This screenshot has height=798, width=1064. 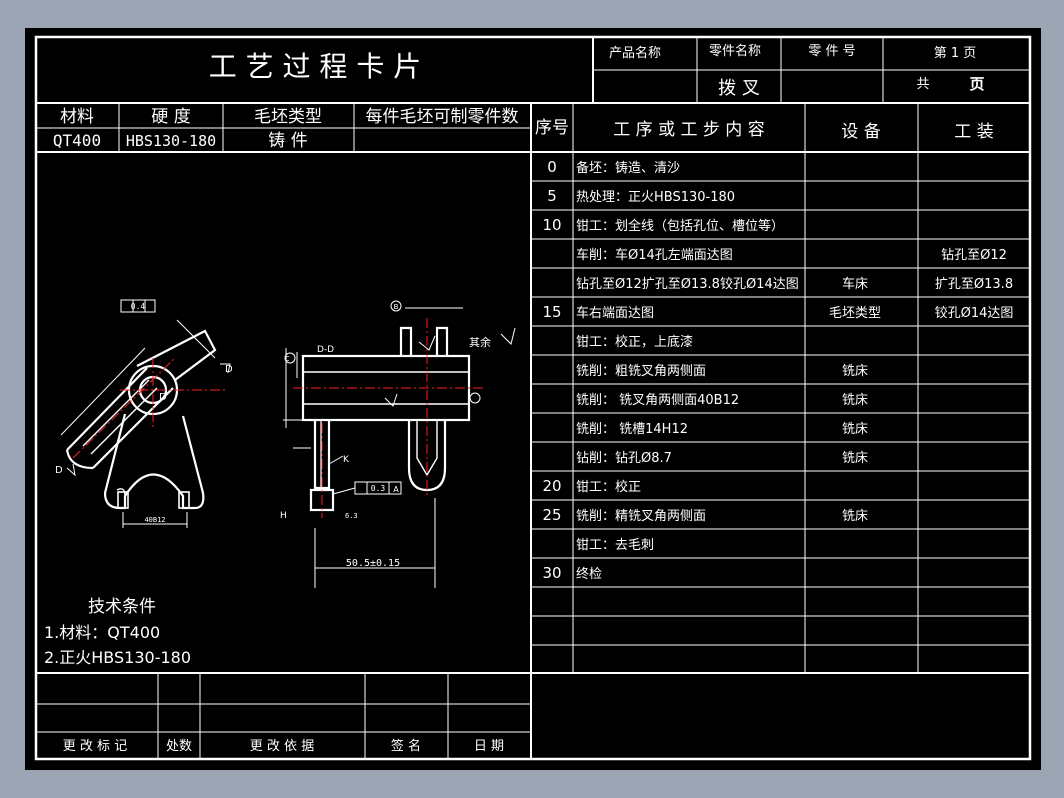 What do you see at coordinates (138, 306) in the screenshot?
I see `flatness-value: 0.4` at bounding box center [138, 306].